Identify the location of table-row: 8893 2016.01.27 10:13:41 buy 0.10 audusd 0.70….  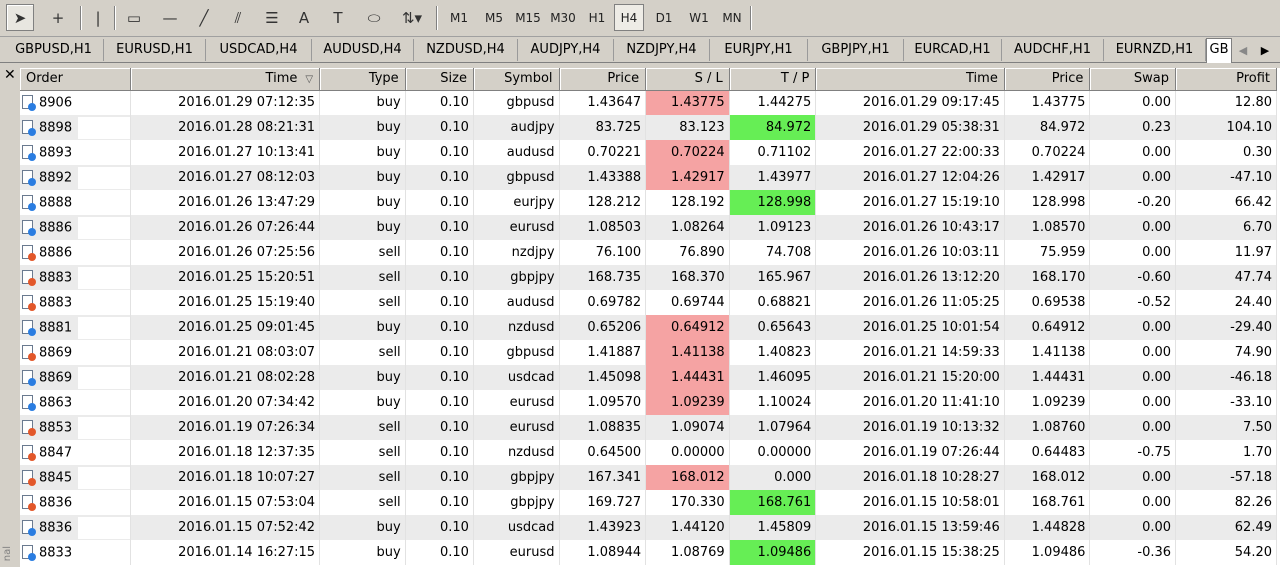
(648, 152).